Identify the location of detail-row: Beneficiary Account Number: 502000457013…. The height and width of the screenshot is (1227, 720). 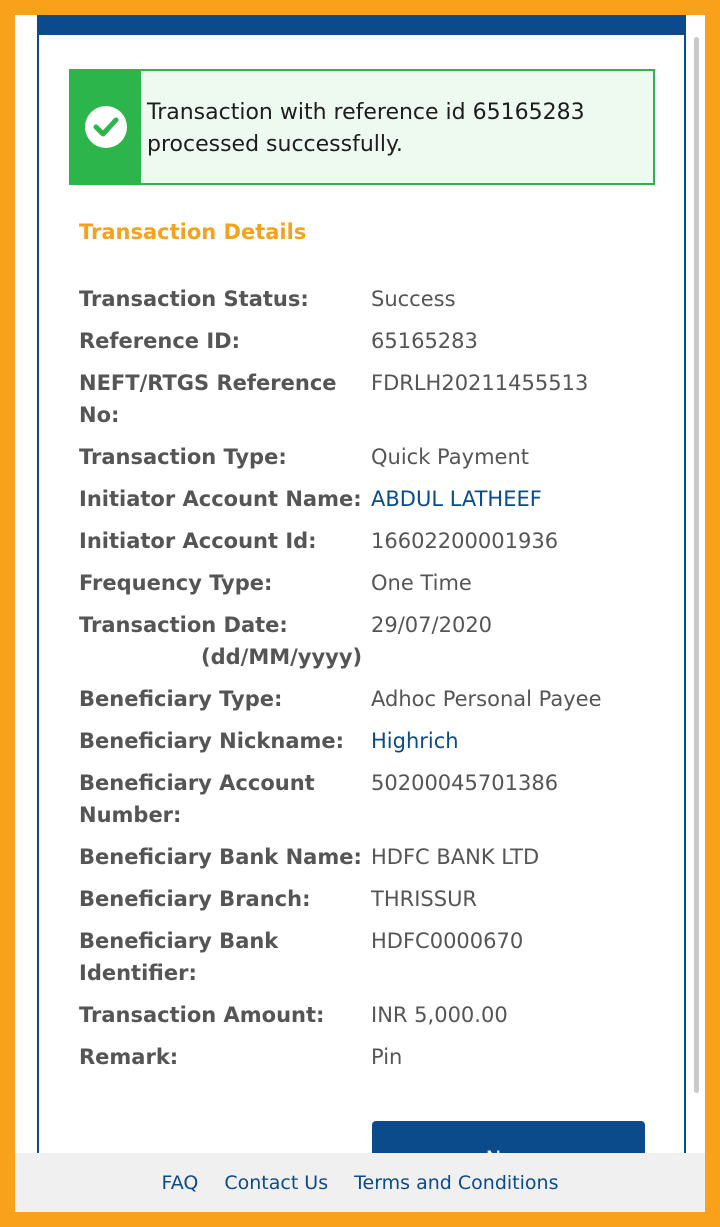
(369, 799).